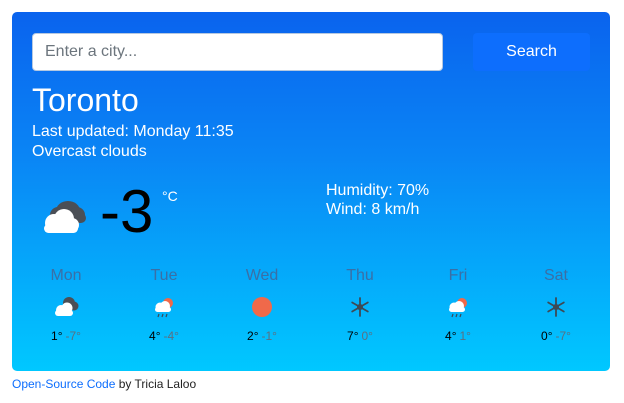 The width and height of the screenshot is (624, 403). I want to click on forecast-day: Mon 1° -7°, so click(66, 312).